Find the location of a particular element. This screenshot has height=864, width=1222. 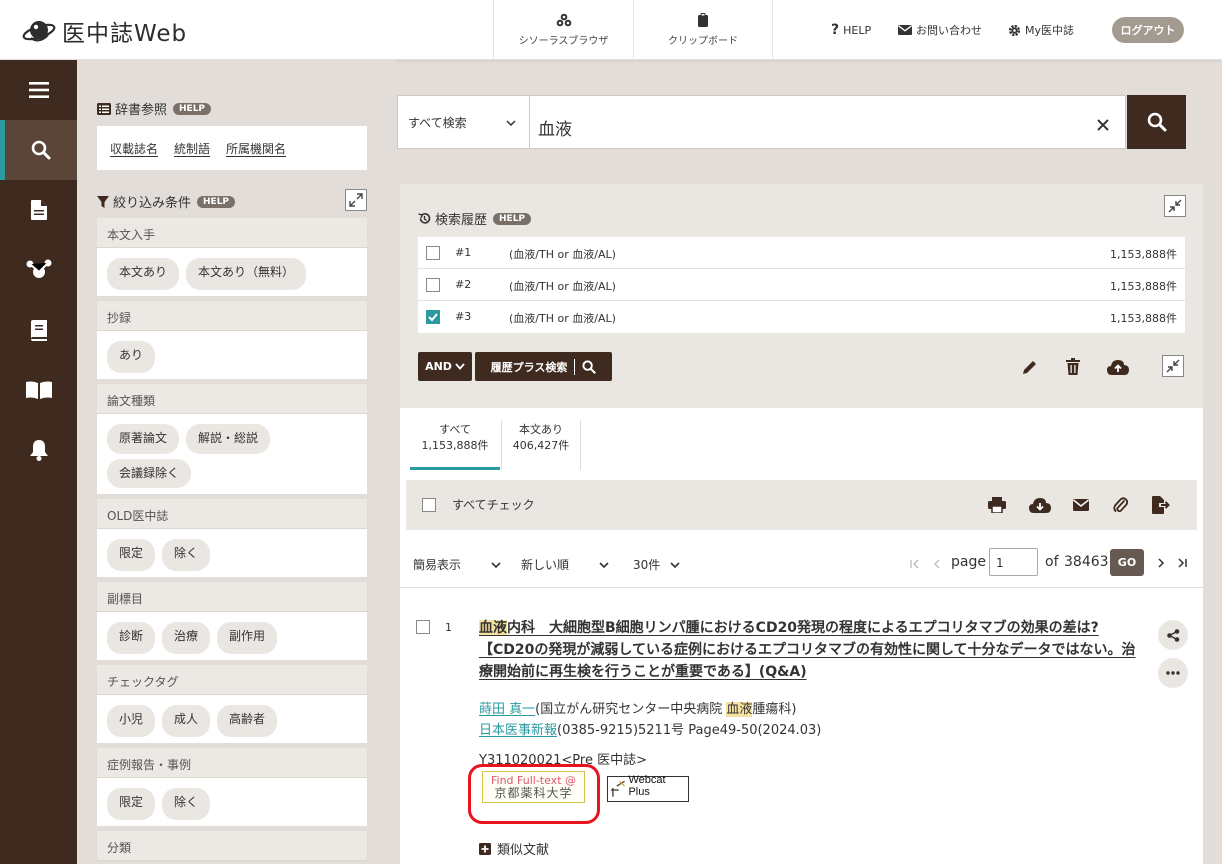

webcat-logo-icon is located at coordinates (618, 788).